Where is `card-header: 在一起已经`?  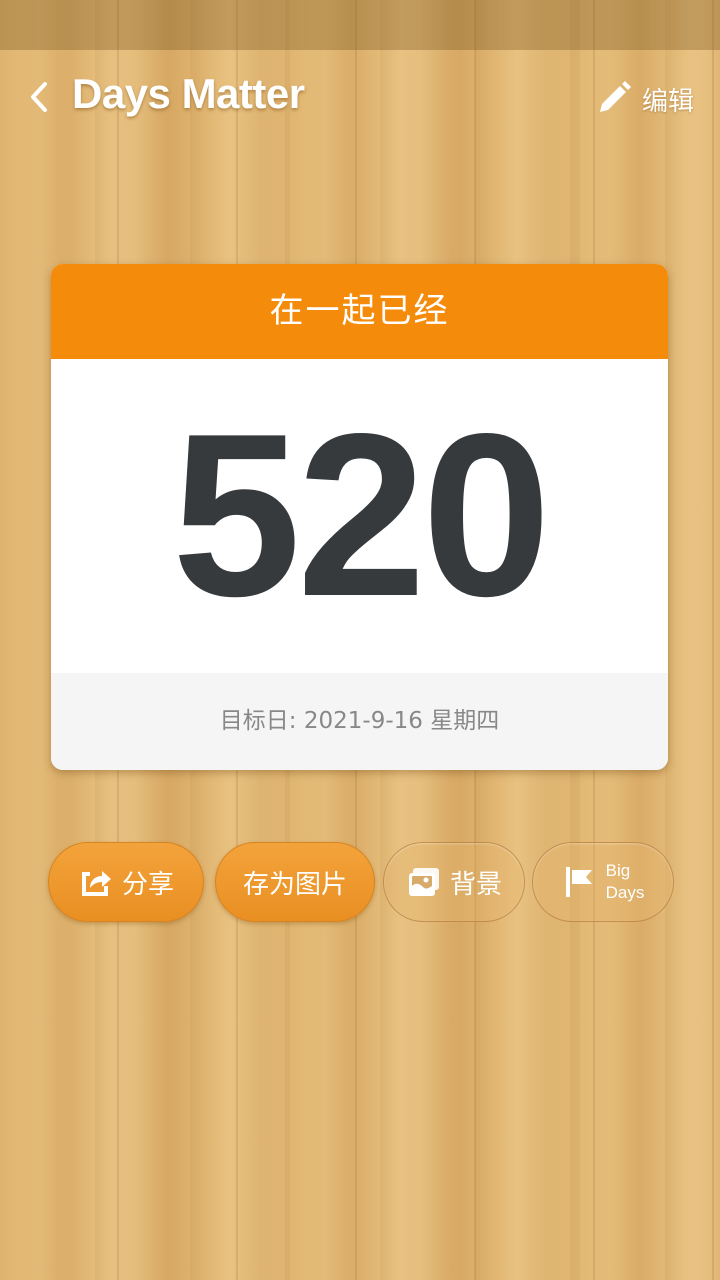 card-header: 在一起已经 is located at coordinates (359, 311).